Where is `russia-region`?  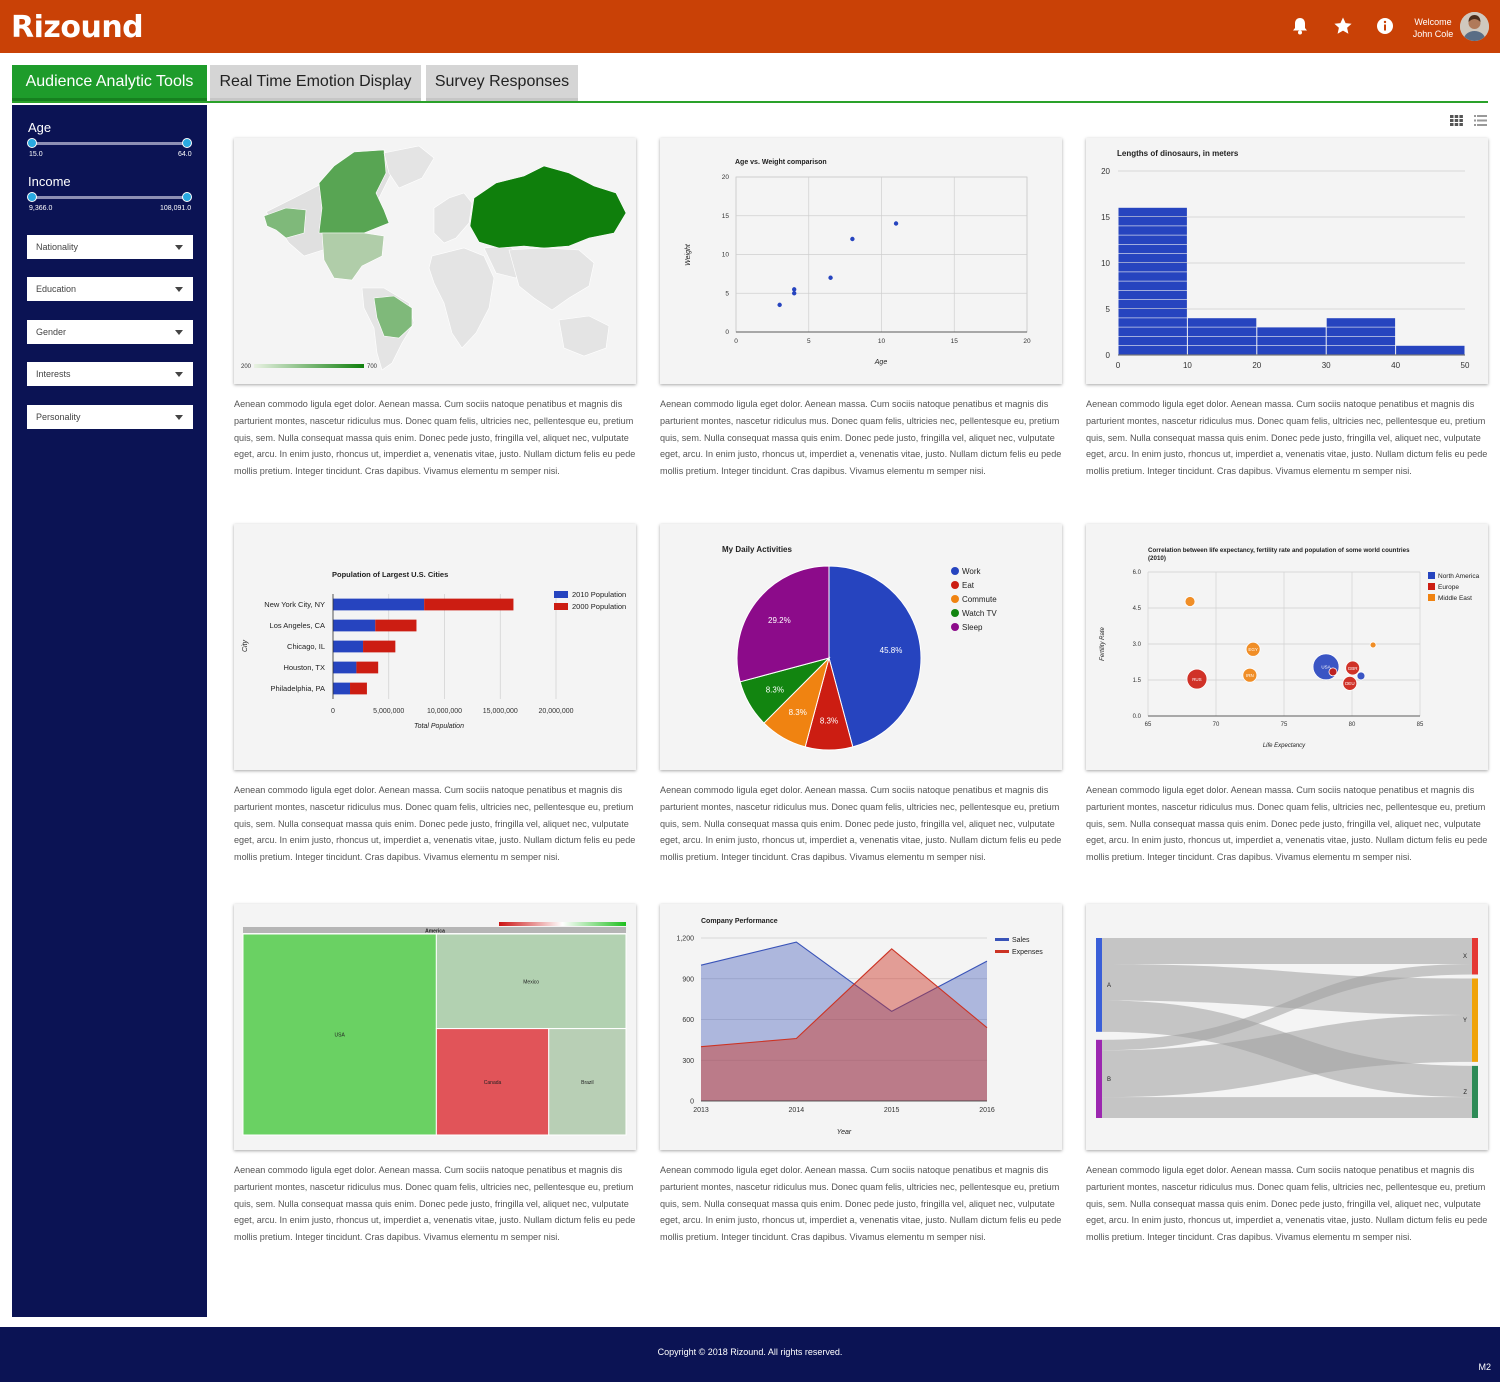 russia-region is located at coordinates (548, 207).